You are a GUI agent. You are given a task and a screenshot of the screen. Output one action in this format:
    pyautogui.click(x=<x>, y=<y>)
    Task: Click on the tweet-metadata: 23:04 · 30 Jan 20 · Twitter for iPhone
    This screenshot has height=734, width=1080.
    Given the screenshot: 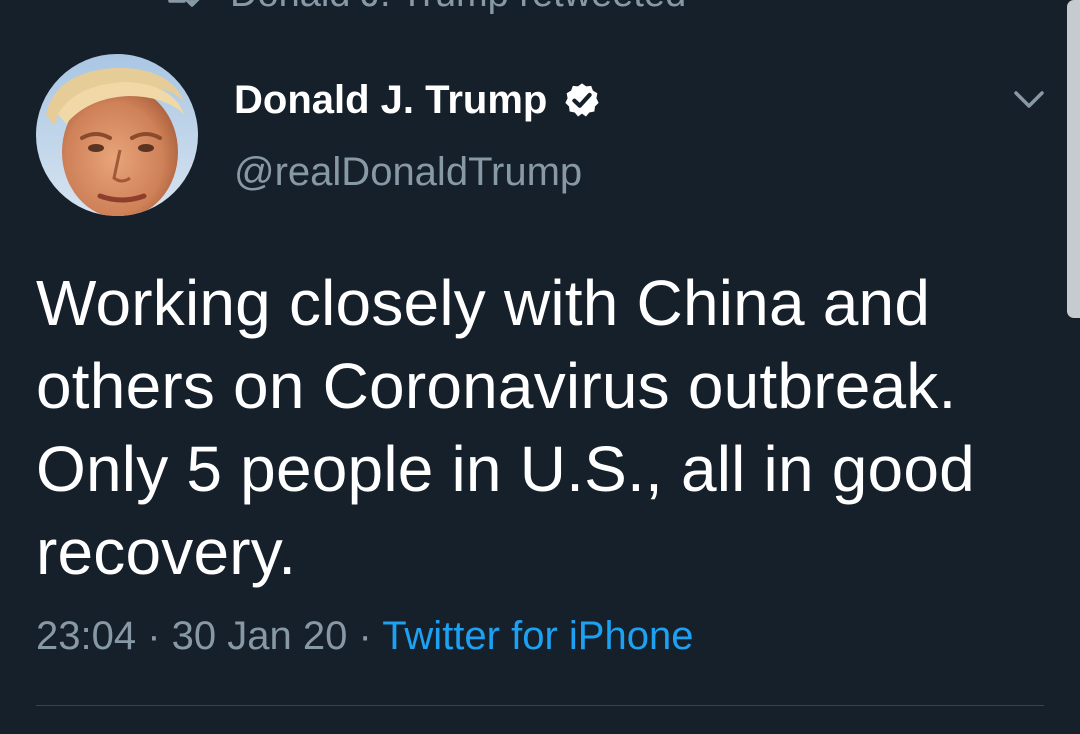 What is the action you would take?
    pyautogui.click(x=364, y=636)
    